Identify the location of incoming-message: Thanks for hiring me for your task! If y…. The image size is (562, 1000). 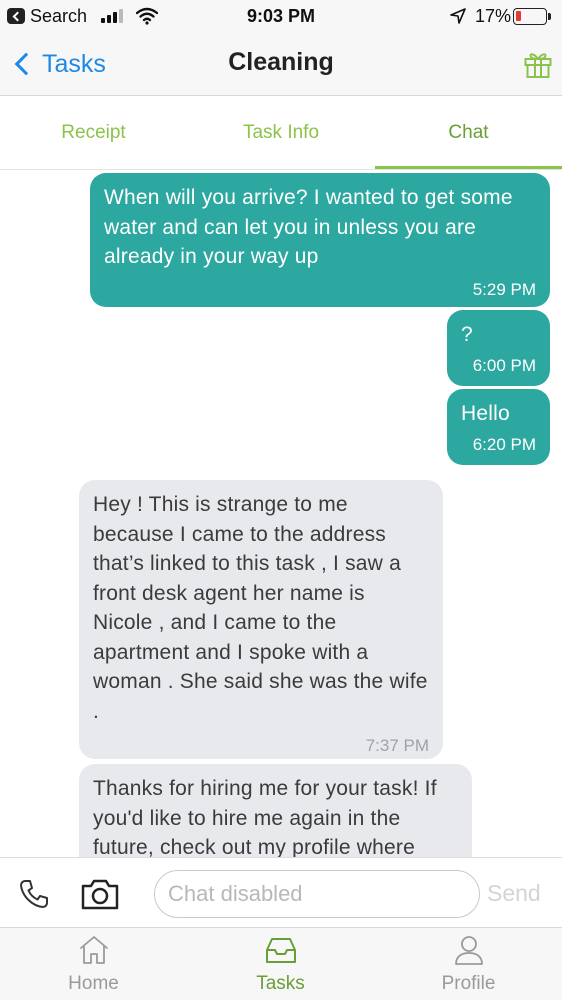
(275, 810).